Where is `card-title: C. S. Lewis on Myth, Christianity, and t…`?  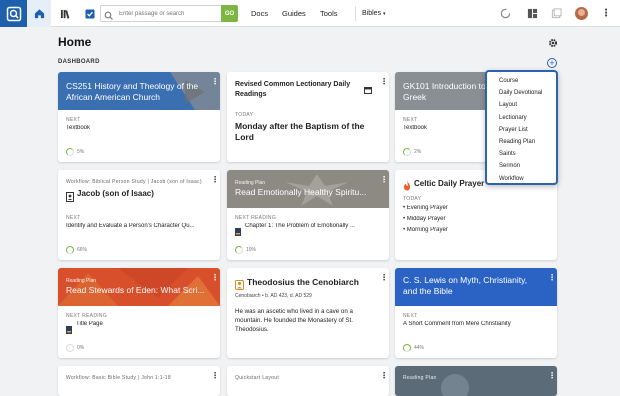 card-title: C. S. Lewis on Myth, Christianity, and t… is located at coordinates (465, 285).